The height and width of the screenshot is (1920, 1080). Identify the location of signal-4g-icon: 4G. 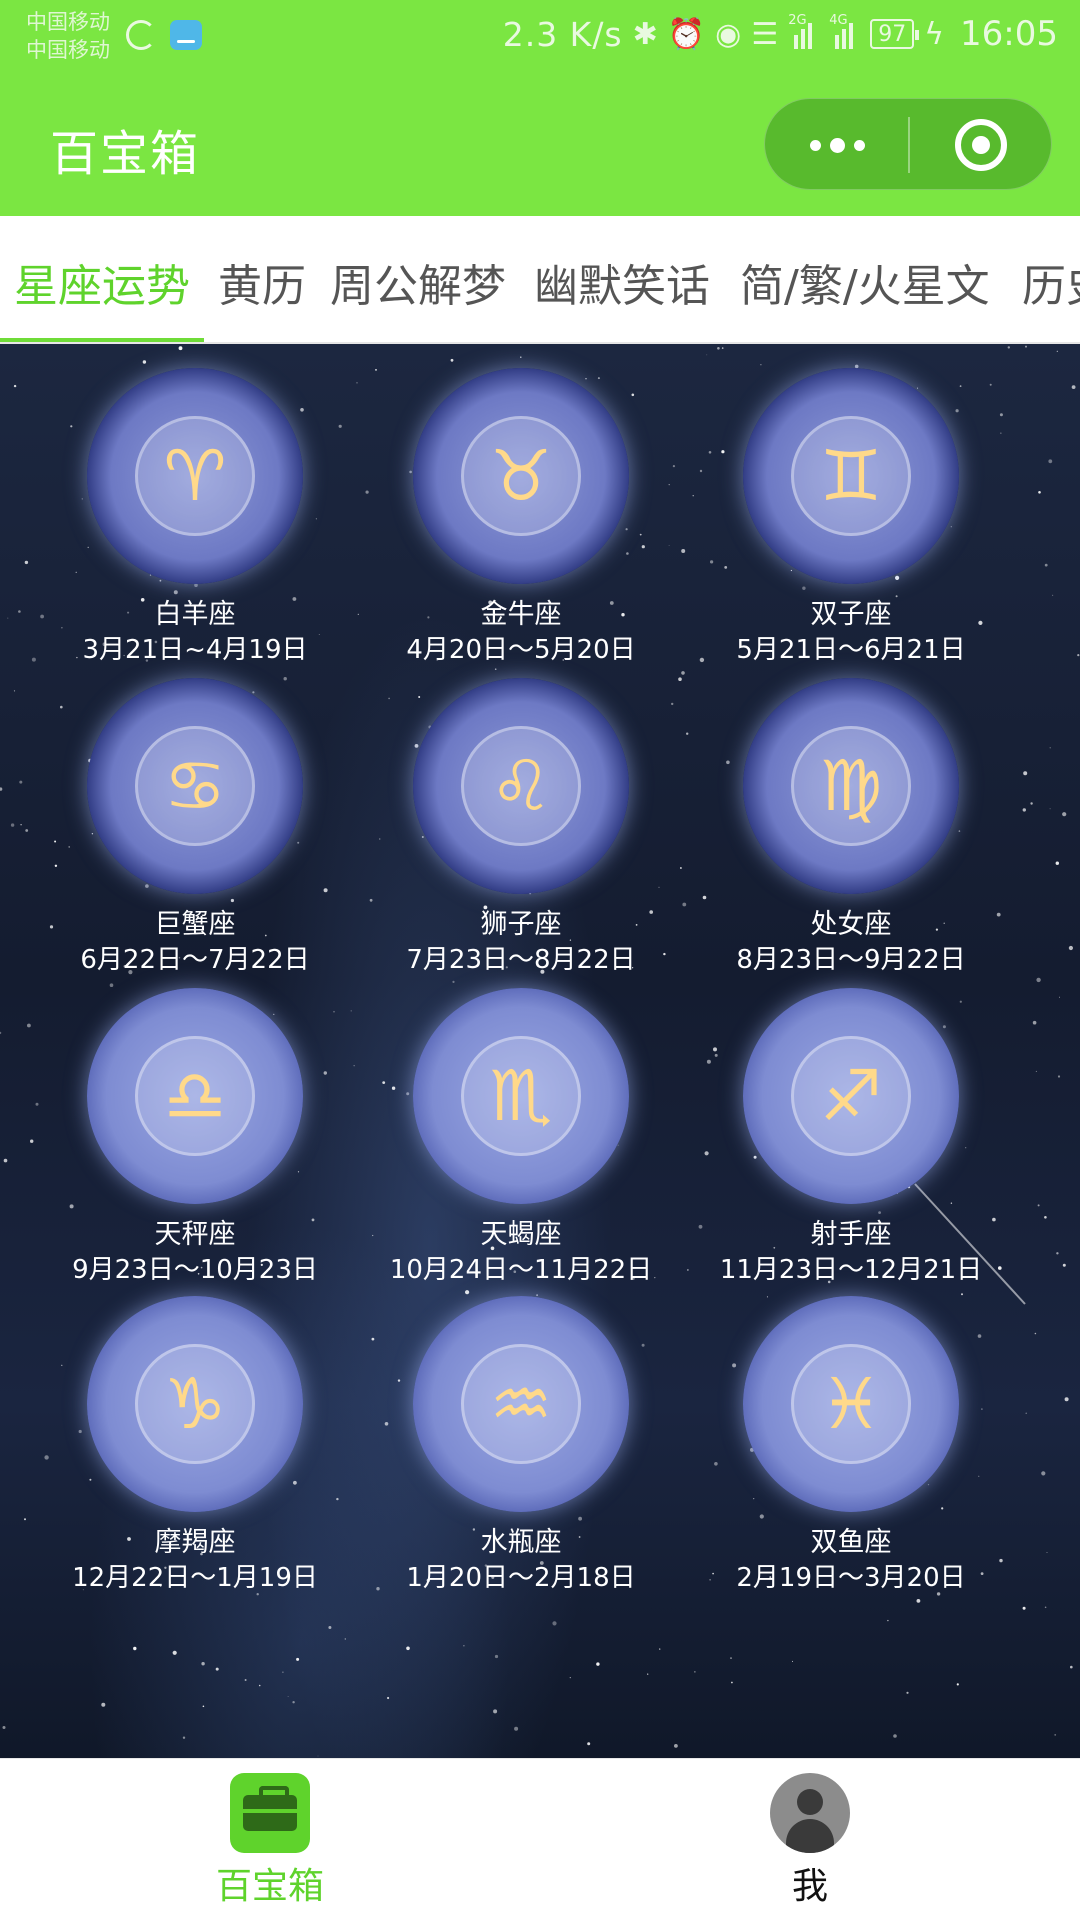
(844, 31).